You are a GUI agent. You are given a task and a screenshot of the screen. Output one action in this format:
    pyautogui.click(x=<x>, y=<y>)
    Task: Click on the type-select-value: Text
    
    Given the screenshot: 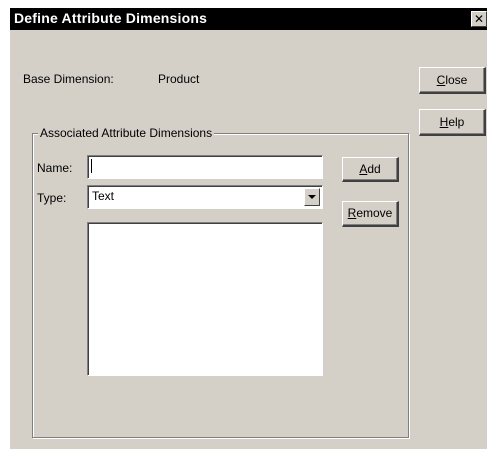 What is the action you would take?
    pyautogui.click(x=103, y=196)
    